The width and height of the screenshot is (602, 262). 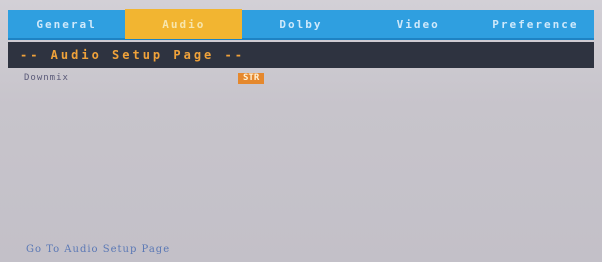 What do you see at coordinates (301, 78) in the screenshot?
I see `setting-row-downmix: Downmix STR` at bounding box center [301, 78].